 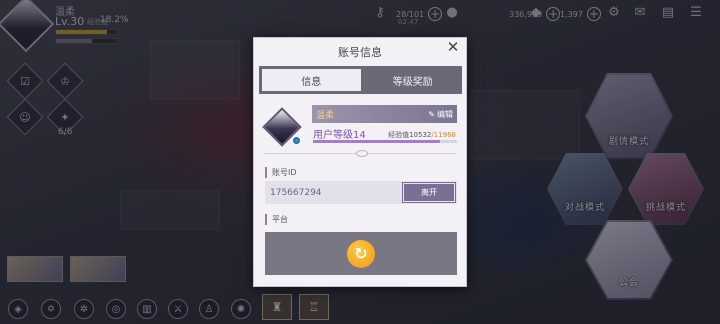 What do you see at coordinates (422, 135) in the screenshot?
I see `exp-readout: 经验值10532/11968` at bounding box center [422, 135].